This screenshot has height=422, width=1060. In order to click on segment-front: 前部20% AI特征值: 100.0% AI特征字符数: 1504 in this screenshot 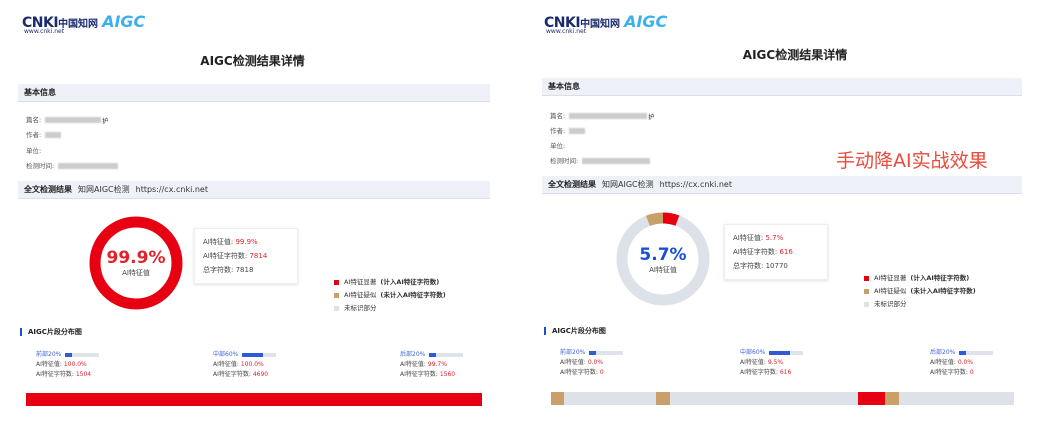, I will do `click(68, 365)`.